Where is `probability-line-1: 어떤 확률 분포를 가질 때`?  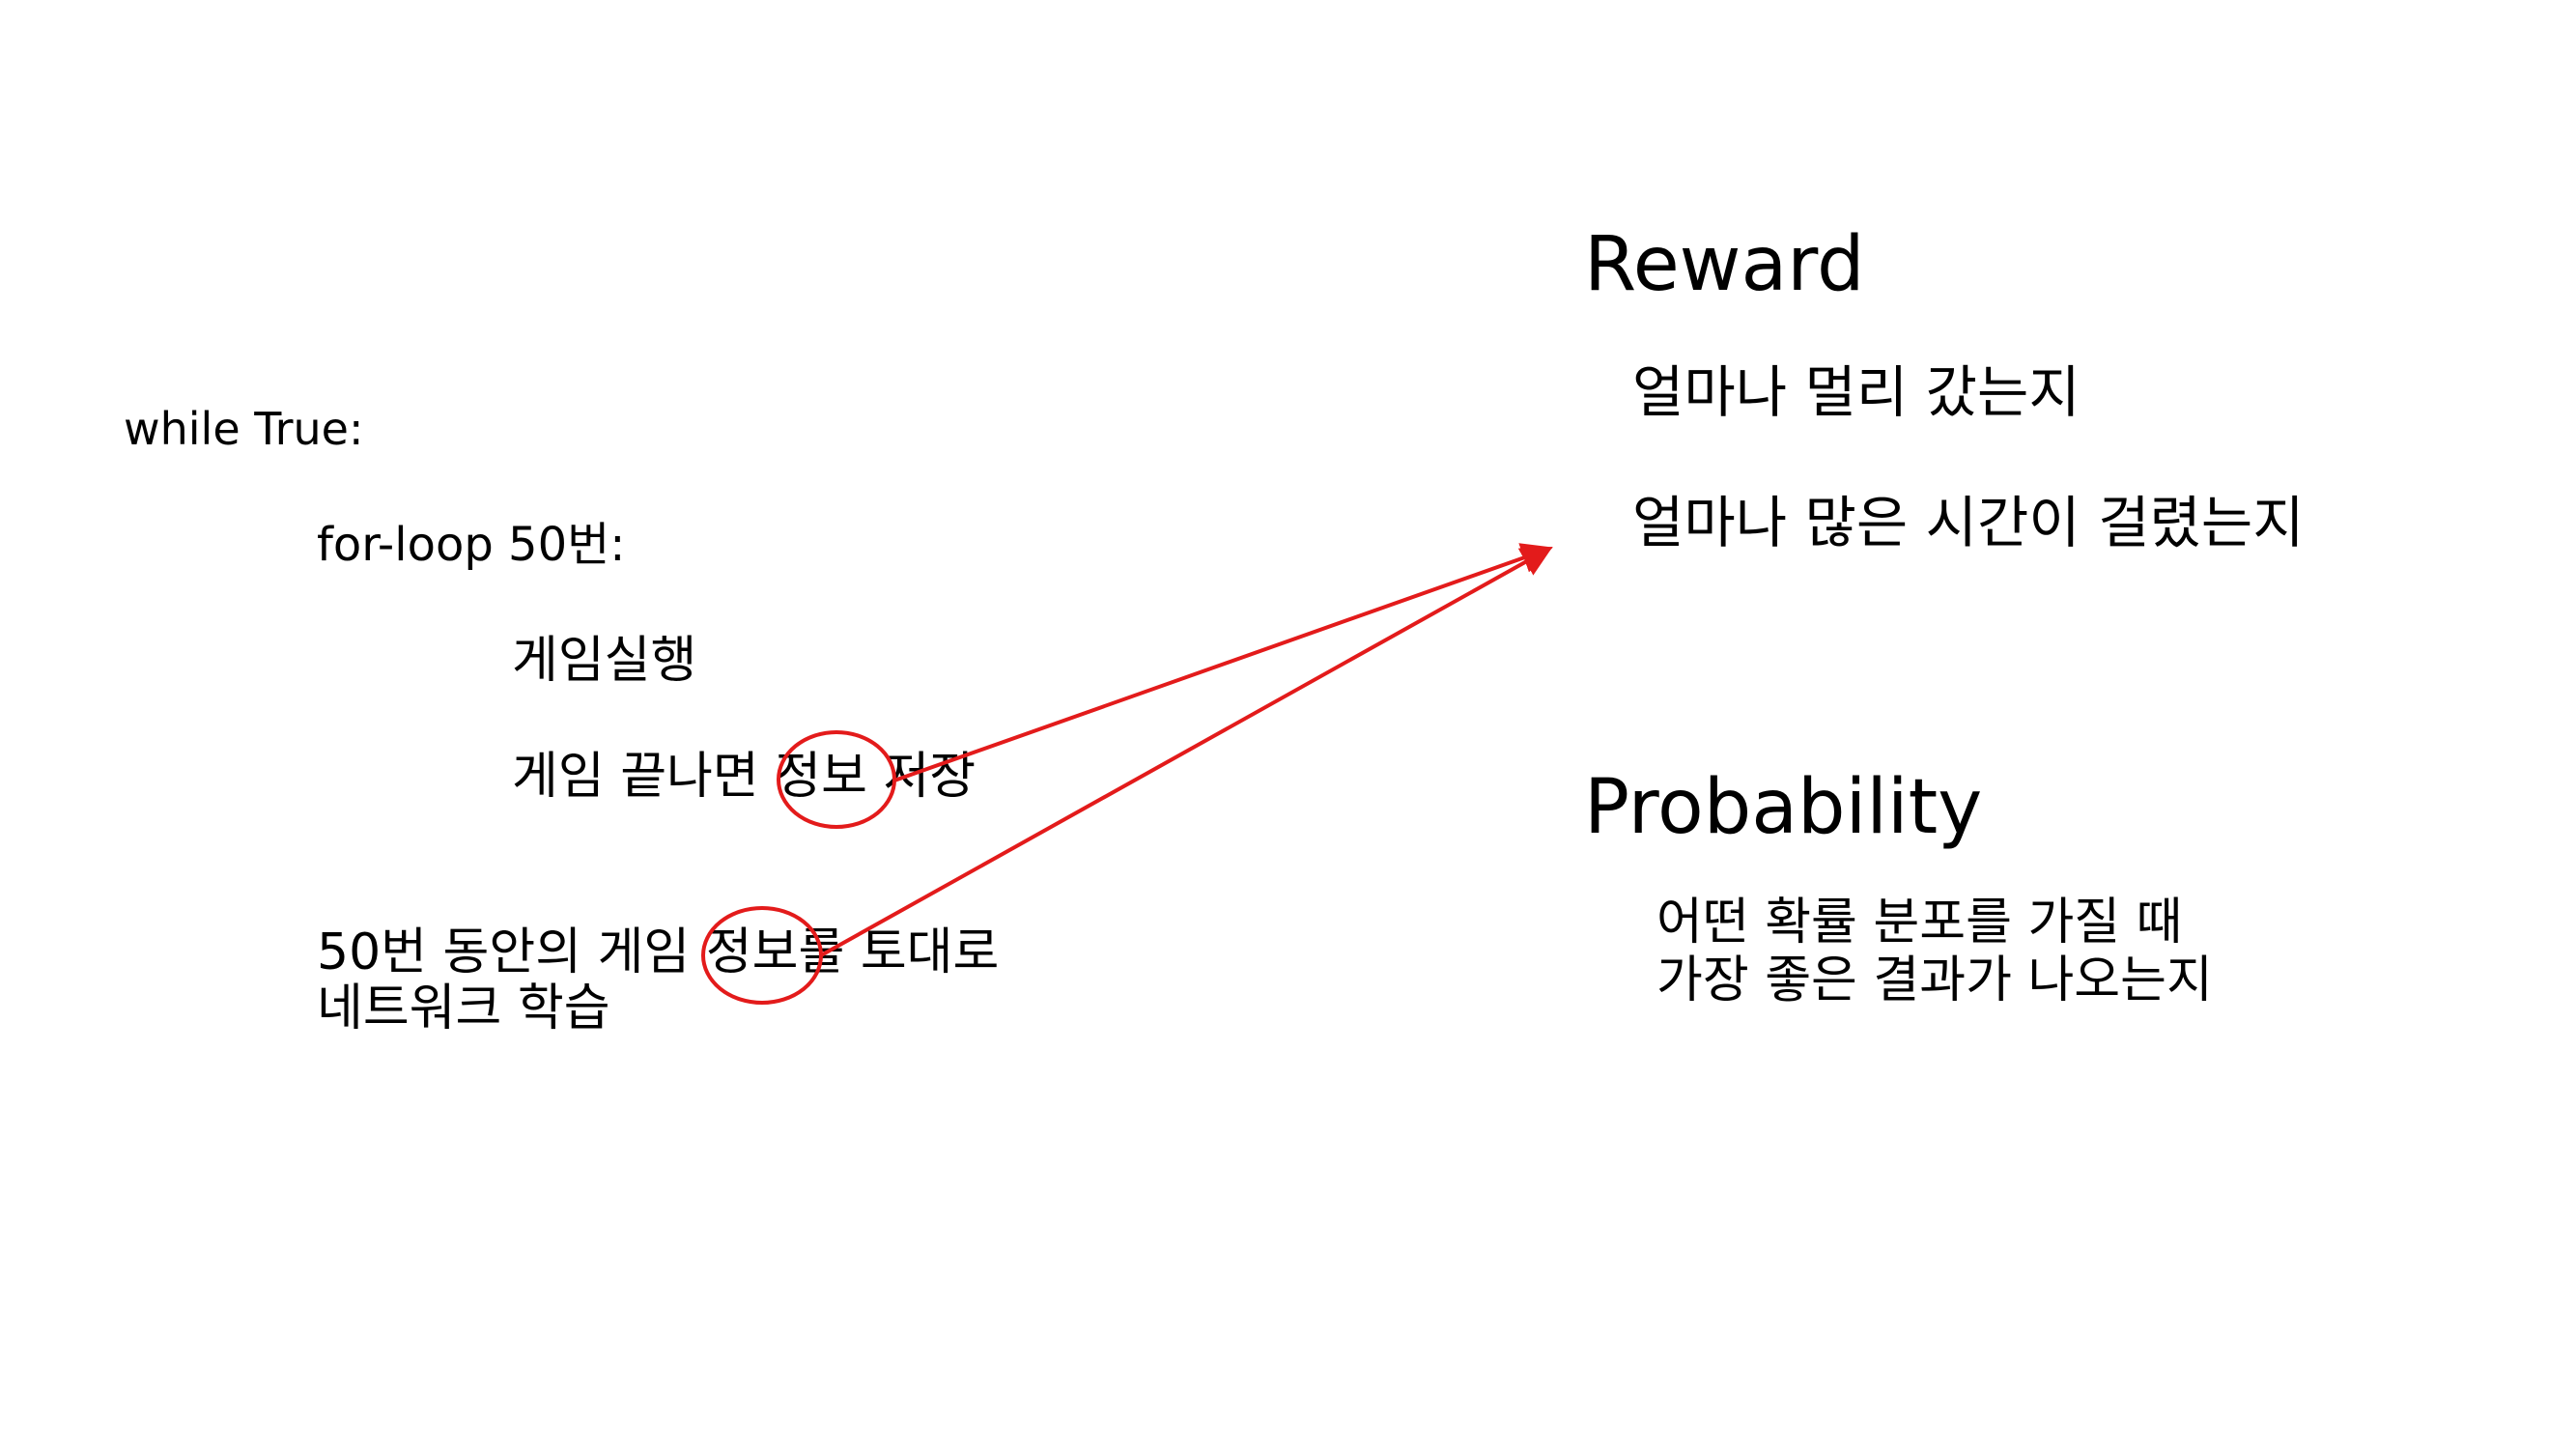 probability-line-1: 어떤 확률 분포를 가질 때 is located at coordinates (1919, 923).